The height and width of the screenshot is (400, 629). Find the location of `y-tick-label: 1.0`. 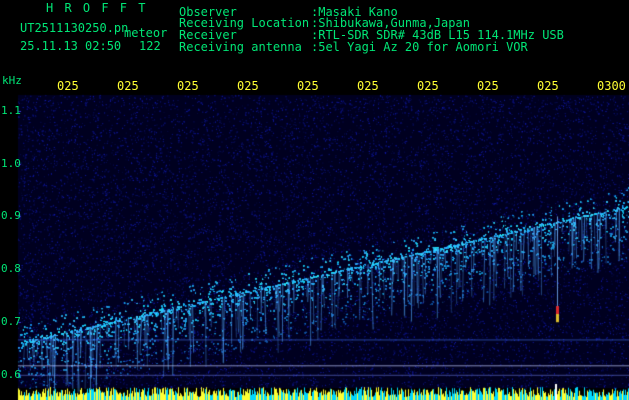

y-tick-label: 1.0 is located at coordinates (11, 163).